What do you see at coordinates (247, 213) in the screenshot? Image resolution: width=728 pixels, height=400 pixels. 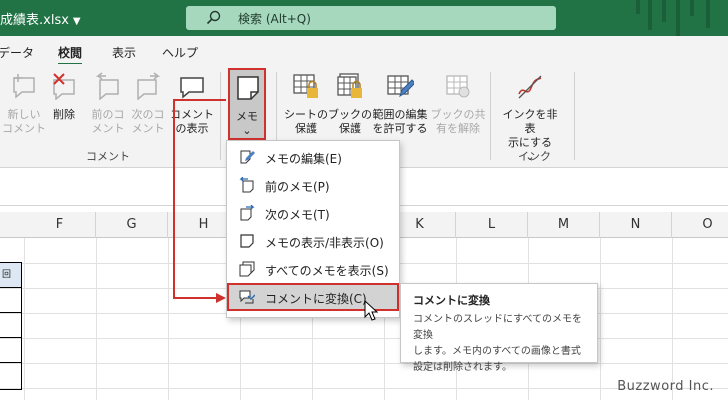 I see `next-note-icon` at bounding box center [247, 213].